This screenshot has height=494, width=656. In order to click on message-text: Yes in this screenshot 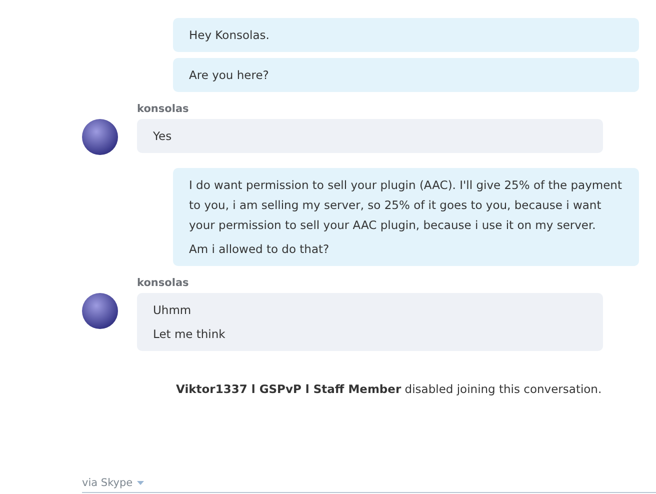, I will do `click(163, 136)`.